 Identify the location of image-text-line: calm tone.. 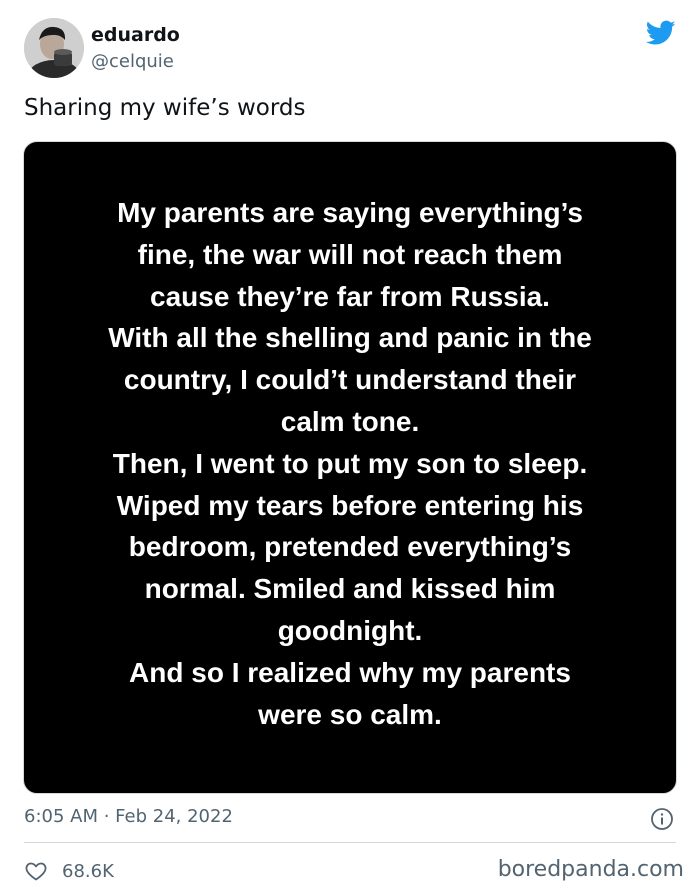
(350, 421).